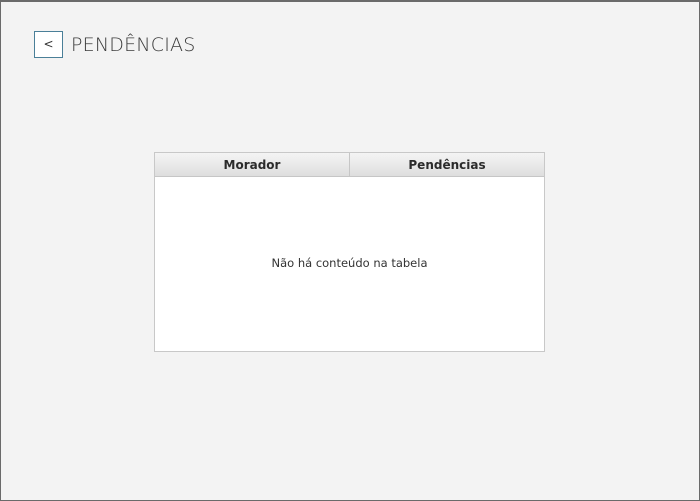 Image resolution: width=700 pixels, height=501 pixels. I want to click on back-button: <, so click(48, 44).